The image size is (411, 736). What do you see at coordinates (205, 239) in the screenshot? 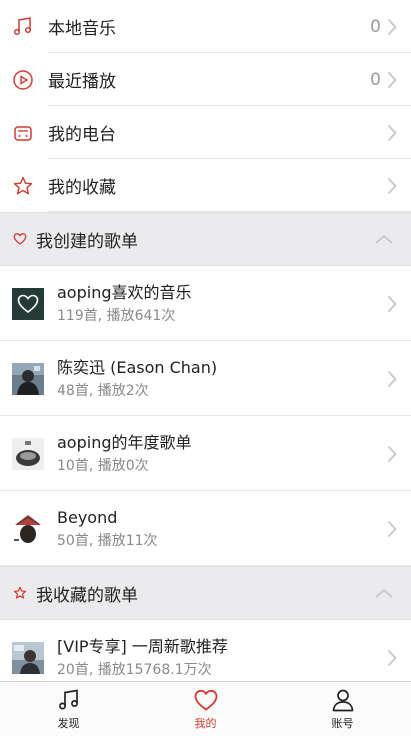
I see `section-header-created-playlists: 我创建的歌单` at bounding box center [205, 239].